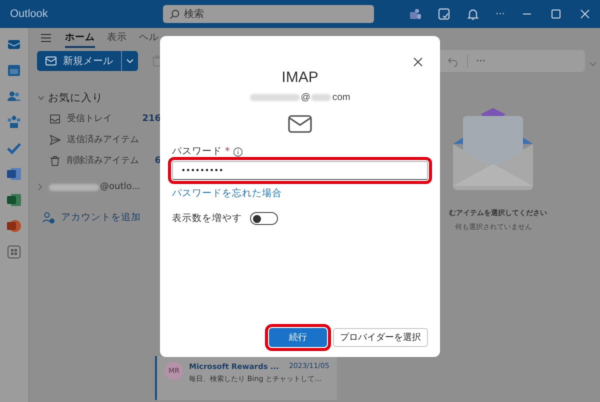  I want to click on menu-icon, so click(46, 38).